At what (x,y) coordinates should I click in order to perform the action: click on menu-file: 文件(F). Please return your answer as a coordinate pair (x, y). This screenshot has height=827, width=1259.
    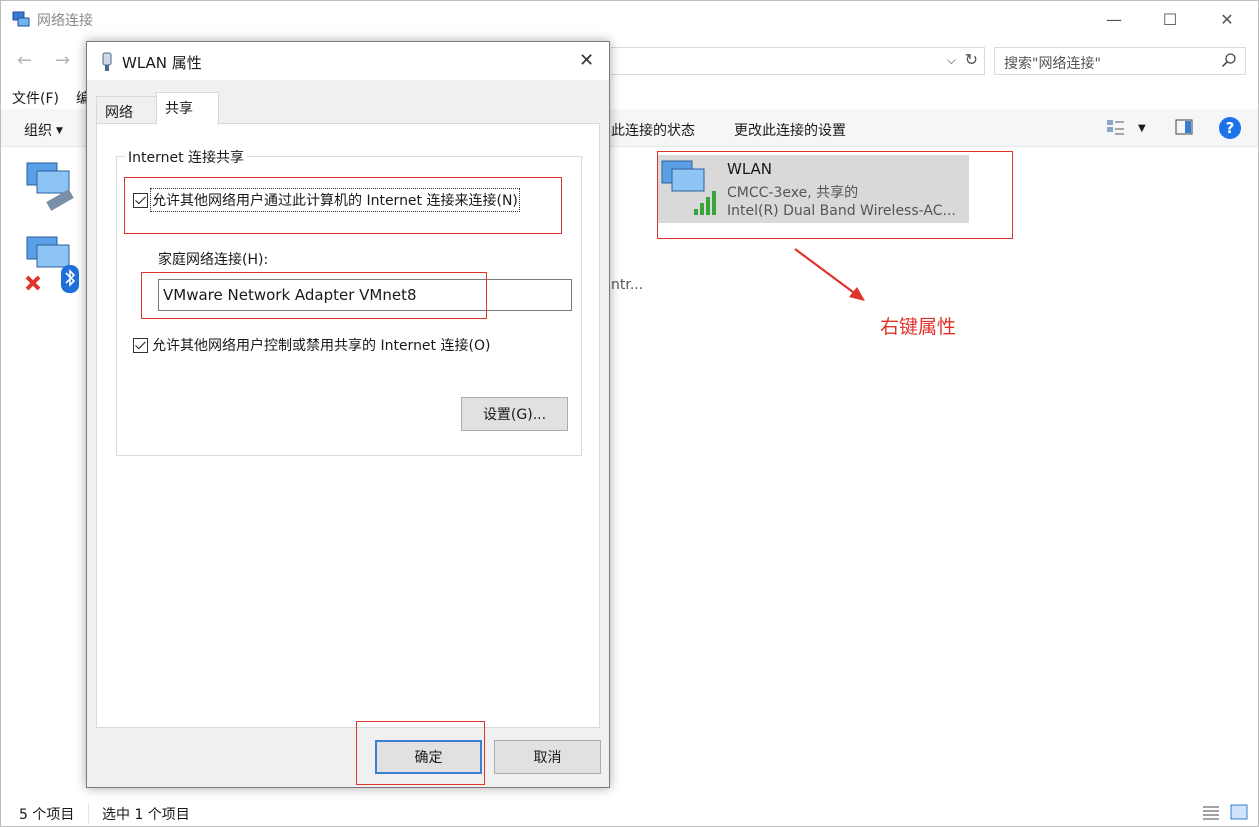
    Looking at the image, I should click on (35, 98).